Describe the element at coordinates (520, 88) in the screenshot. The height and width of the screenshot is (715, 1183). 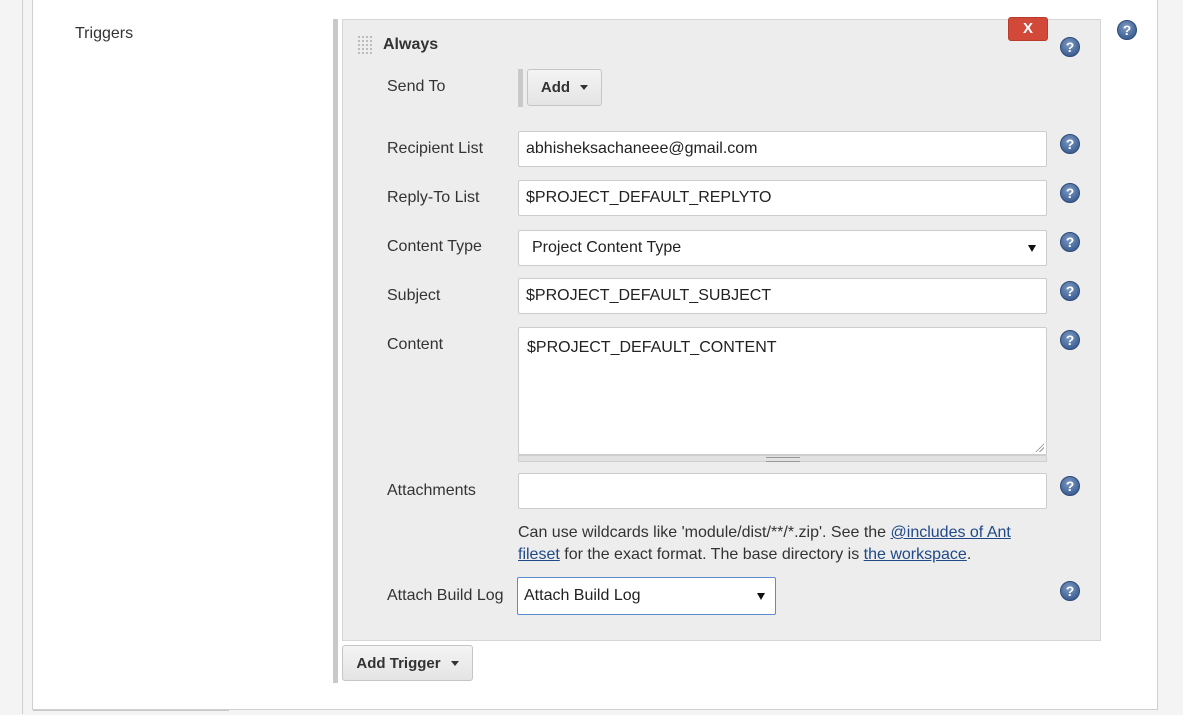
I see `send-to-bar` at that location.